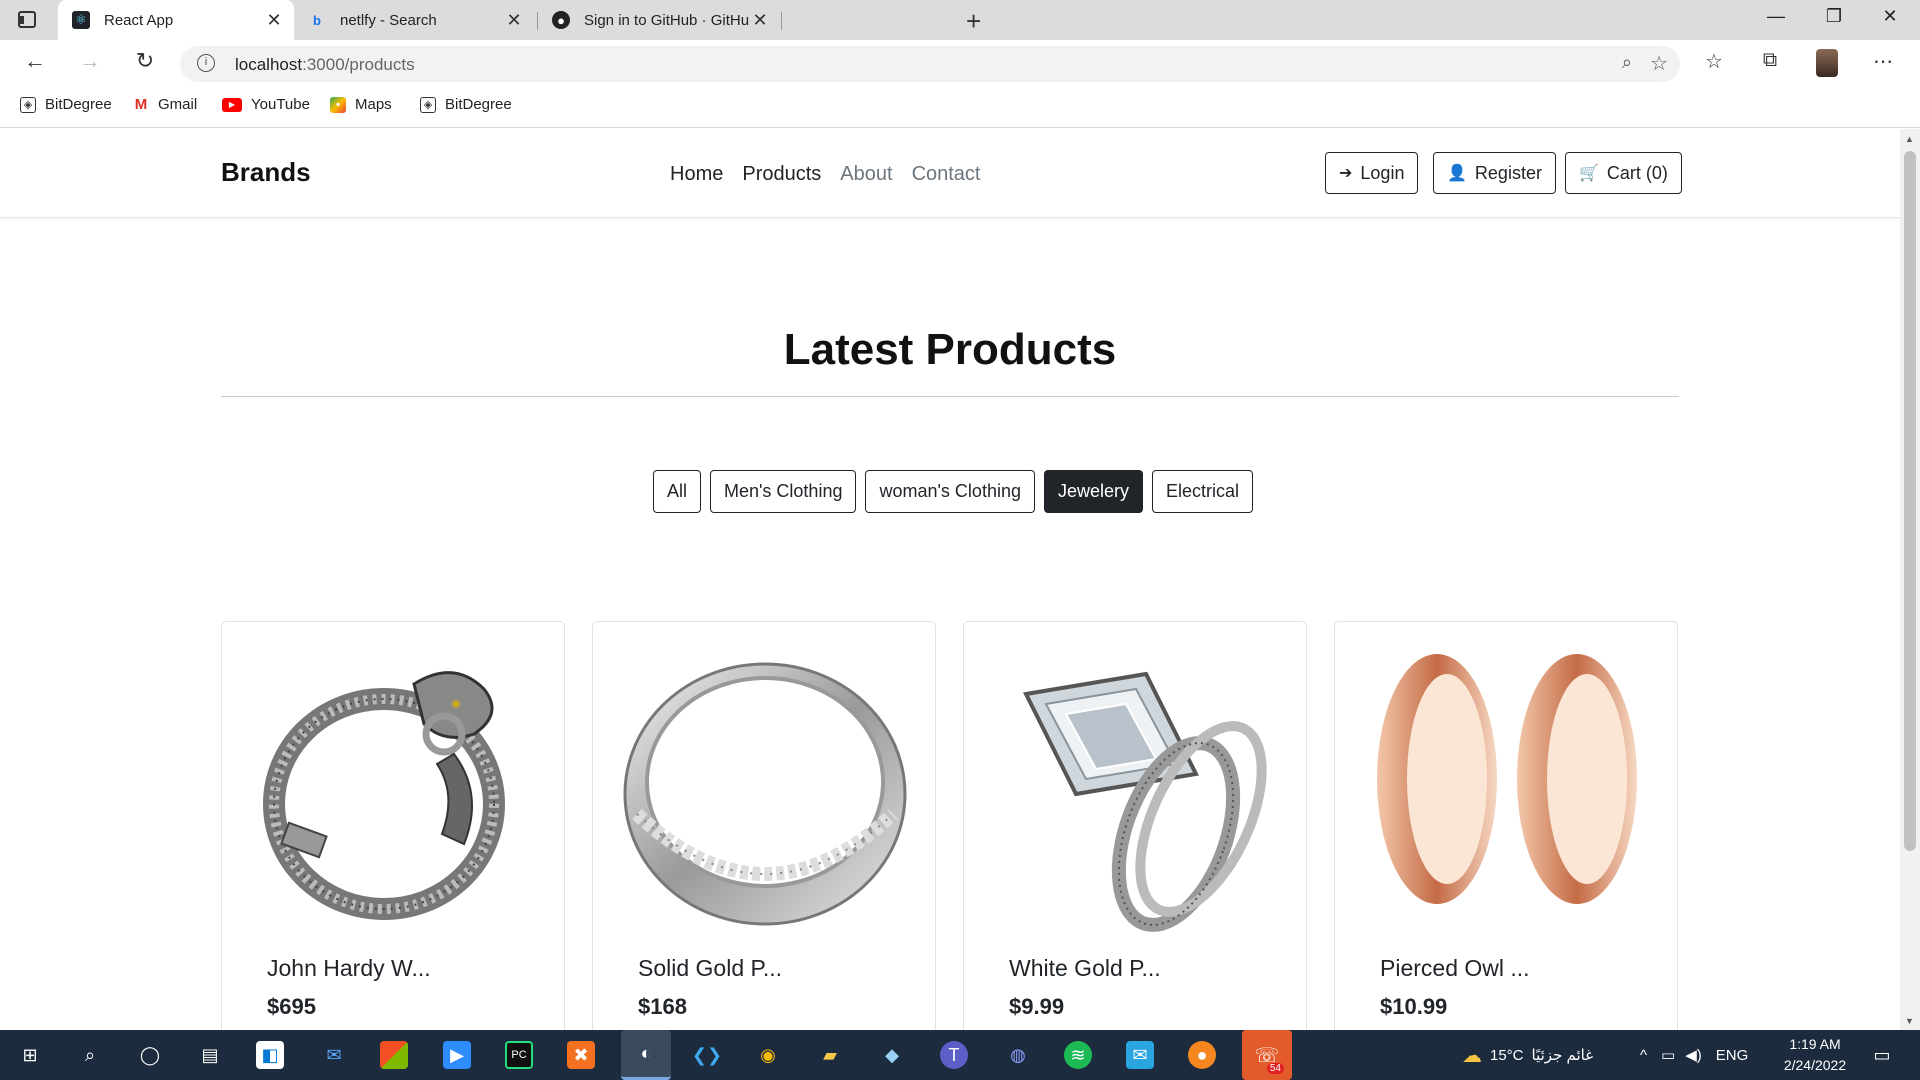 Image resolution: width=1920 pixels, height=1080 pixels. What do you see at coordinates (830, 1055) in the screenshot?
I see `file-explorer-icon: ▰` at bounding box center [830, 1055].